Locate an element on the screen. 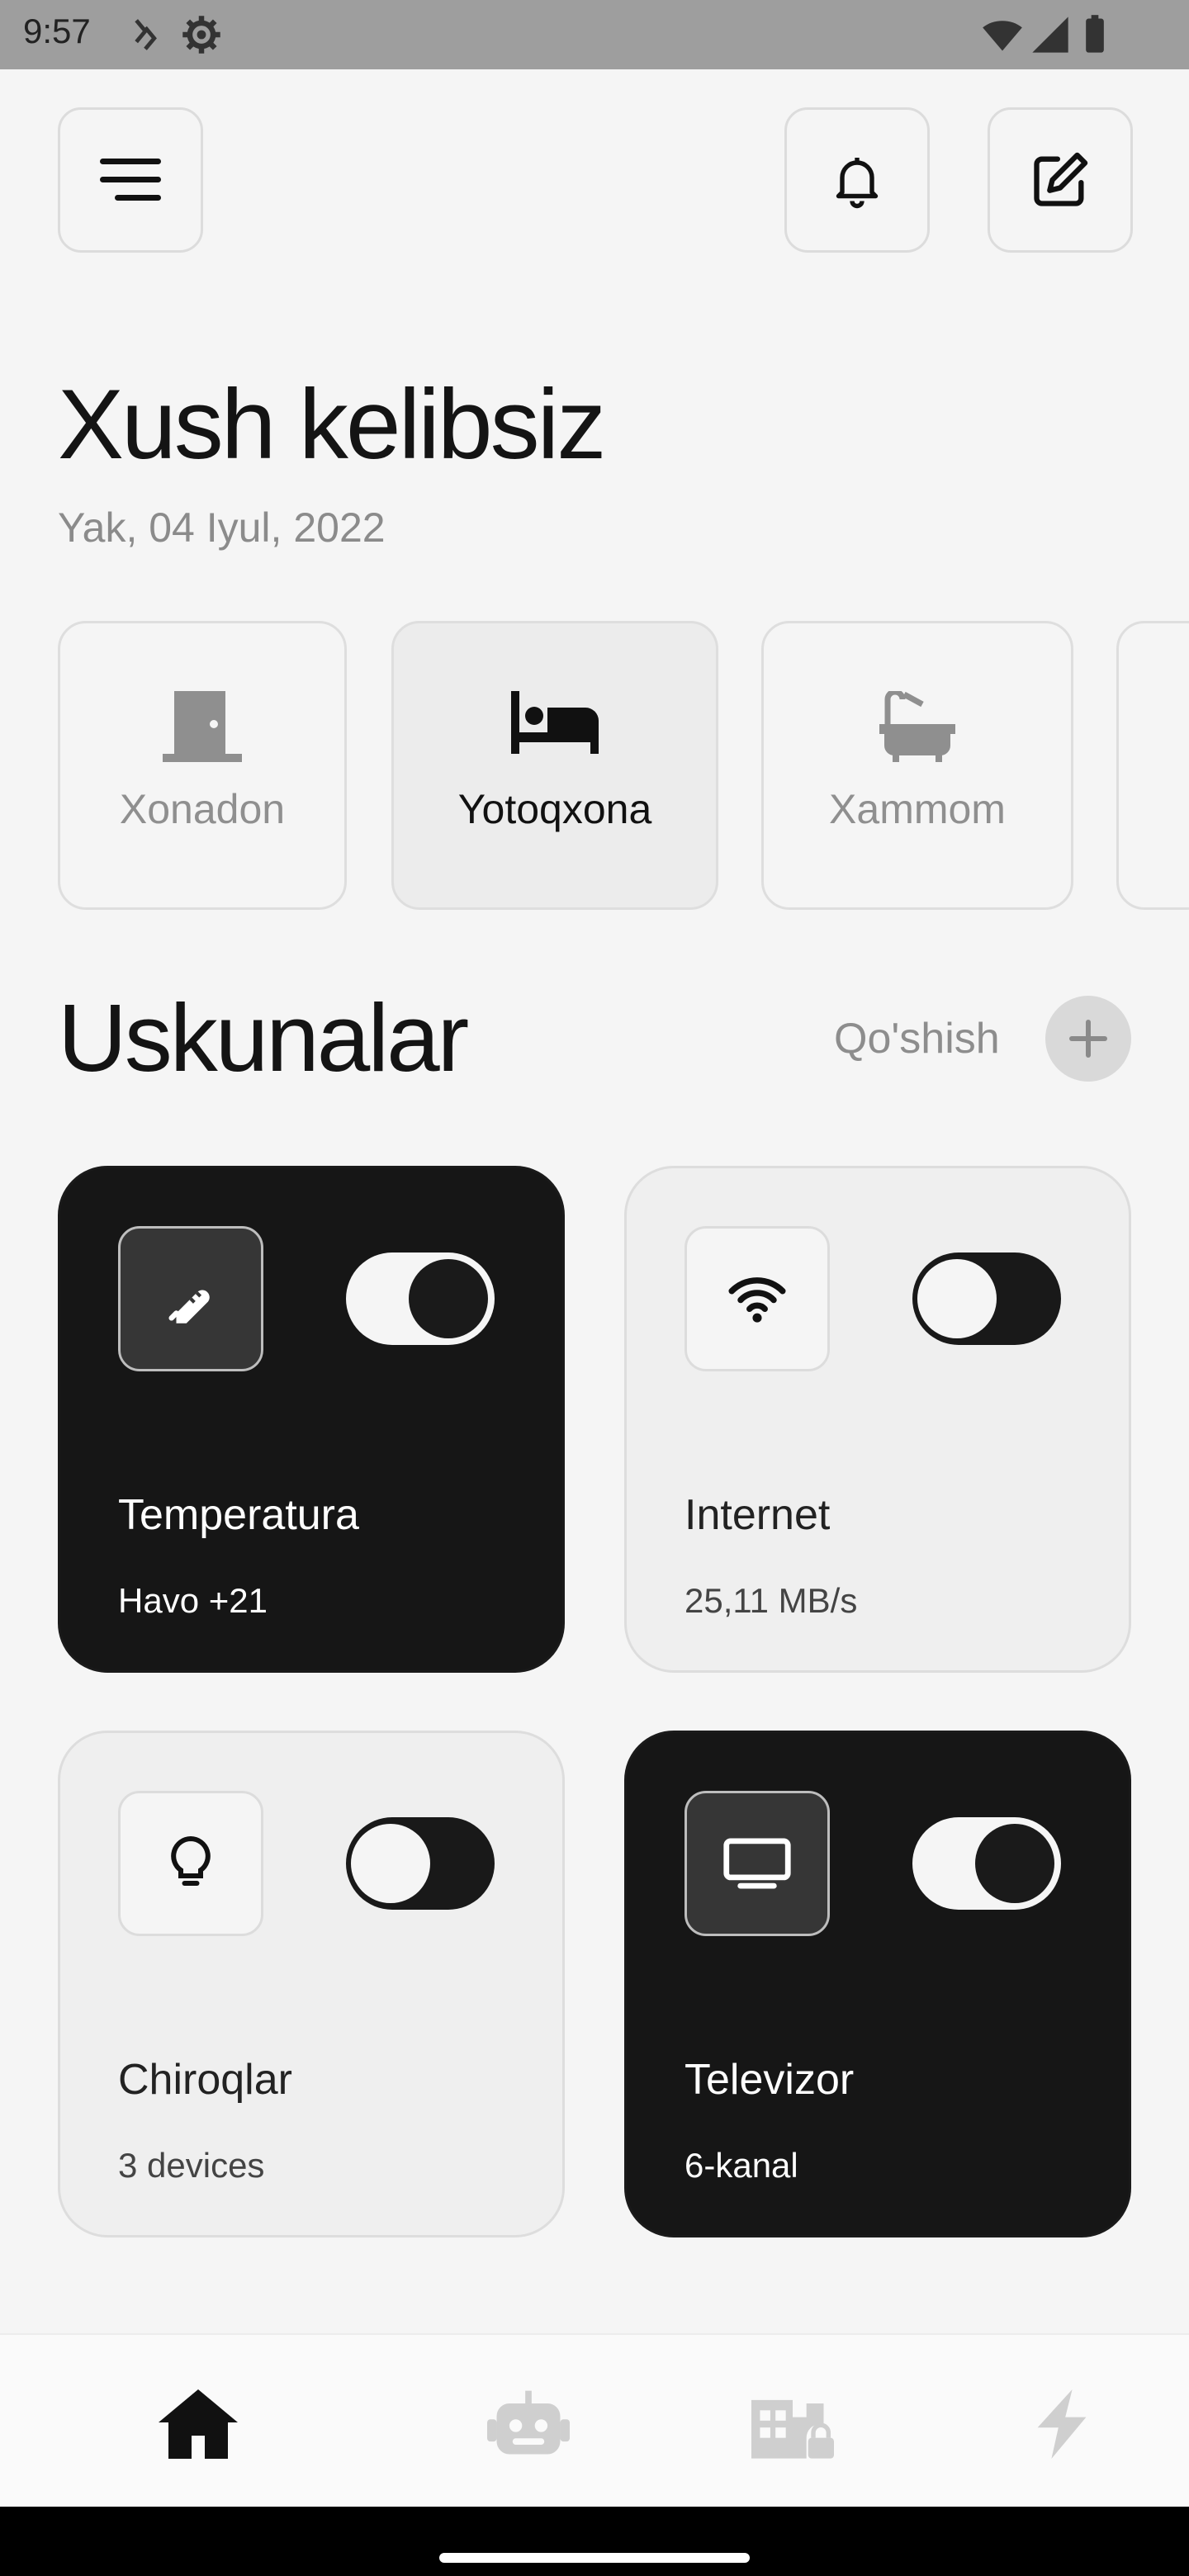  device-value: 3 devices is located at coordinates (191, 2165).